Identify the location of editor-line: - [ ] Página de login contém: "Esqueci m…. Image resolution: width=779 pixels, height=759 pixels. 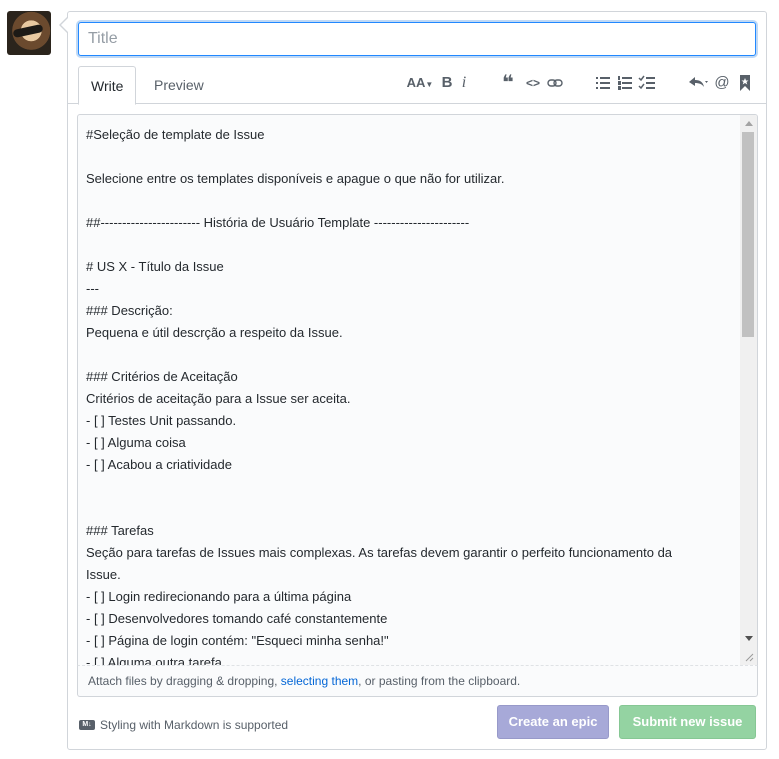
(237, 640).